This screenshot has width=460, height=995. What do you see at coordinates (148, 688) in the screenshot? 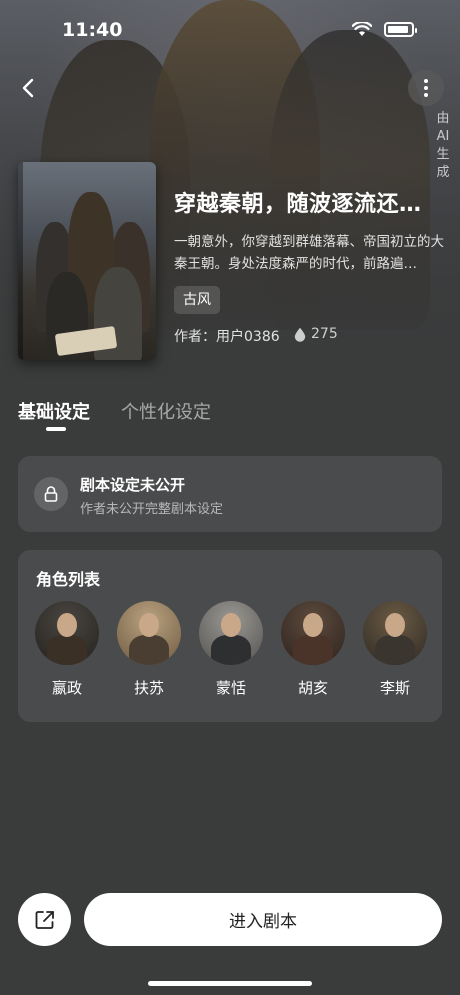
I see `character-name: 扶苏` at bounding box center [148, 688].